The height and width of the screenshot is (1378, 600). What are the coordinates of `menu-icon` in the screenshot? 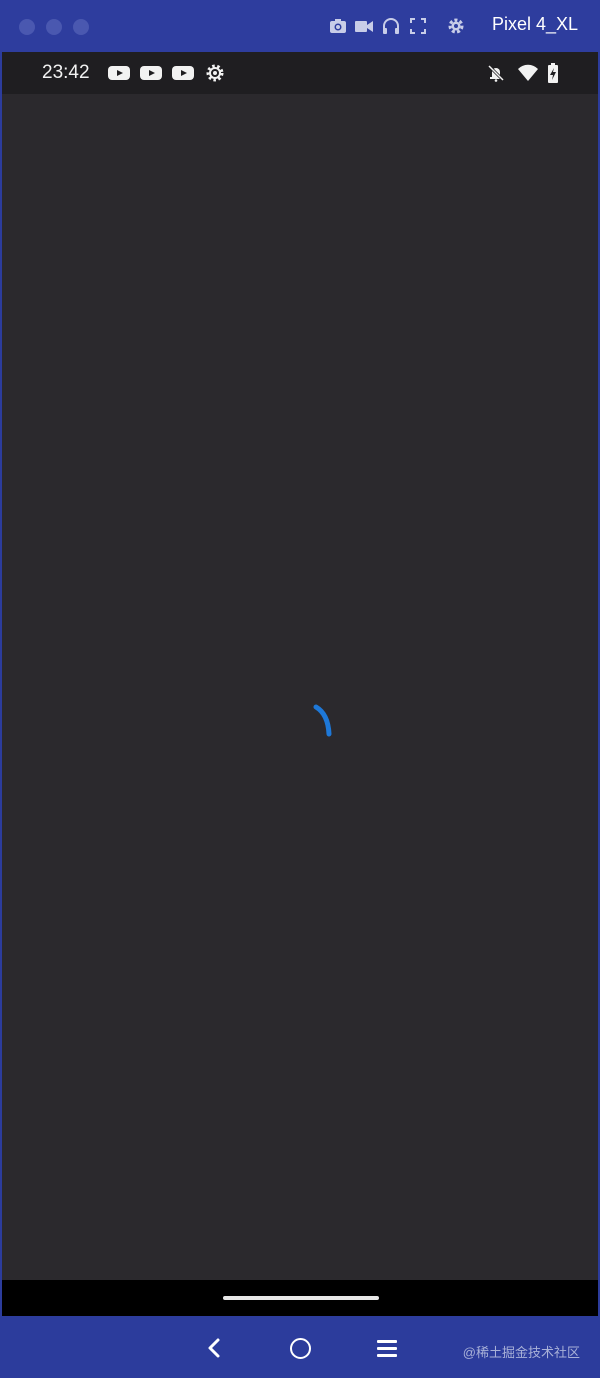 It's located at (387, 1348).